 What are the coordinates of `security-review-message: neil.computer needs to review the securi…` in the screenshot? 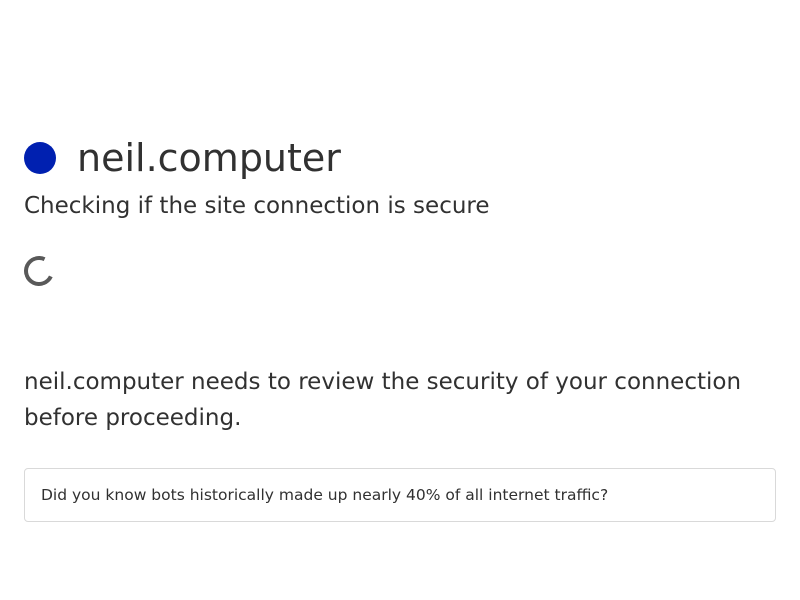 It's located at (383, 400).